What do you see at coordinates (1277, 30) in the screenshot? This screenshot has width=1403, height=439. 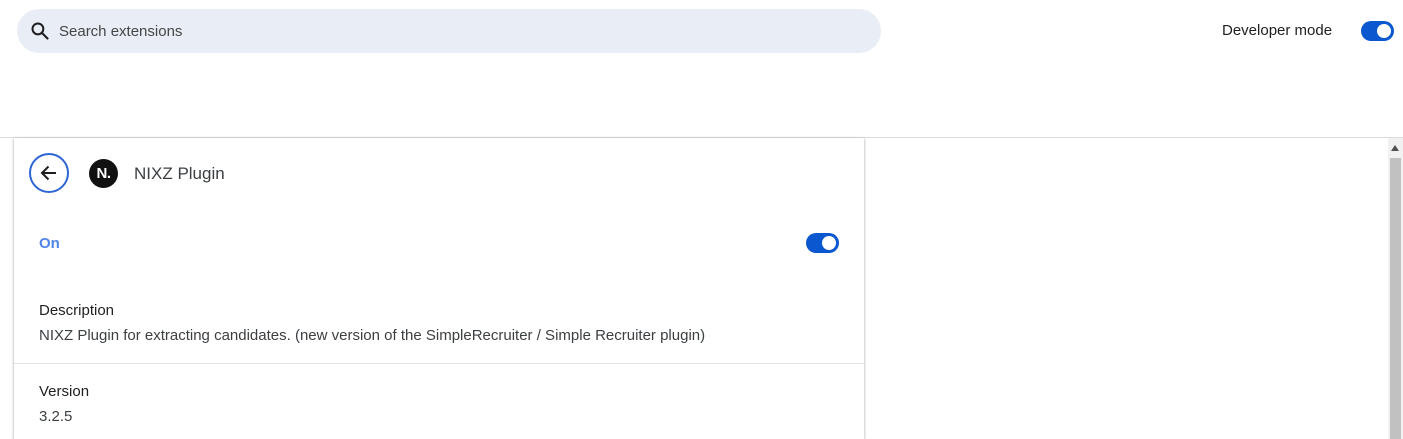 I see `developer-mode-label: Developer mode` at bounding box center [1277, 30].